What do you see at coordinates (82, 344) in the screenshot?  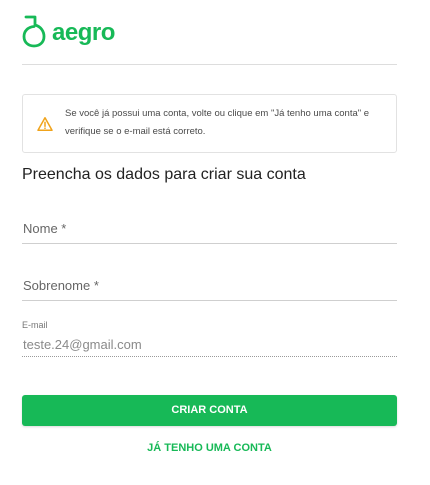 I see `email-value: teste.24@gmail.com` at bounding box center [82, 344].